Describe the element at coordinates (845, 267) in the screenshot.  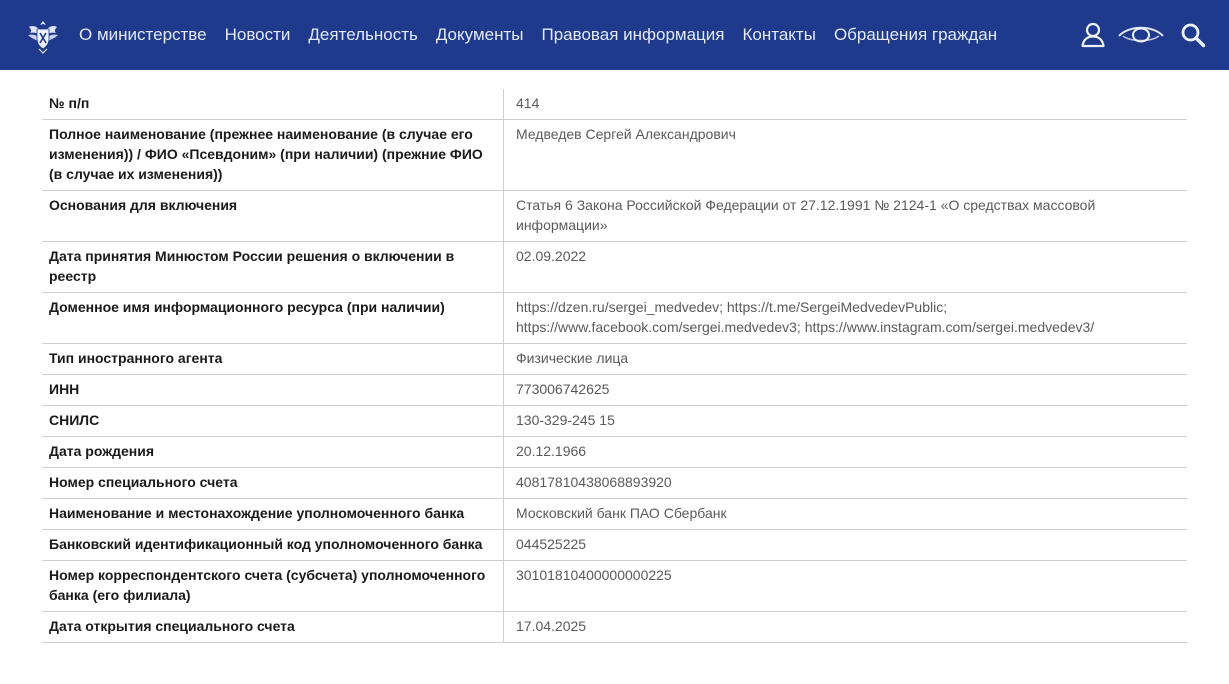
I see `row-value: 02.09.2022` at that location.